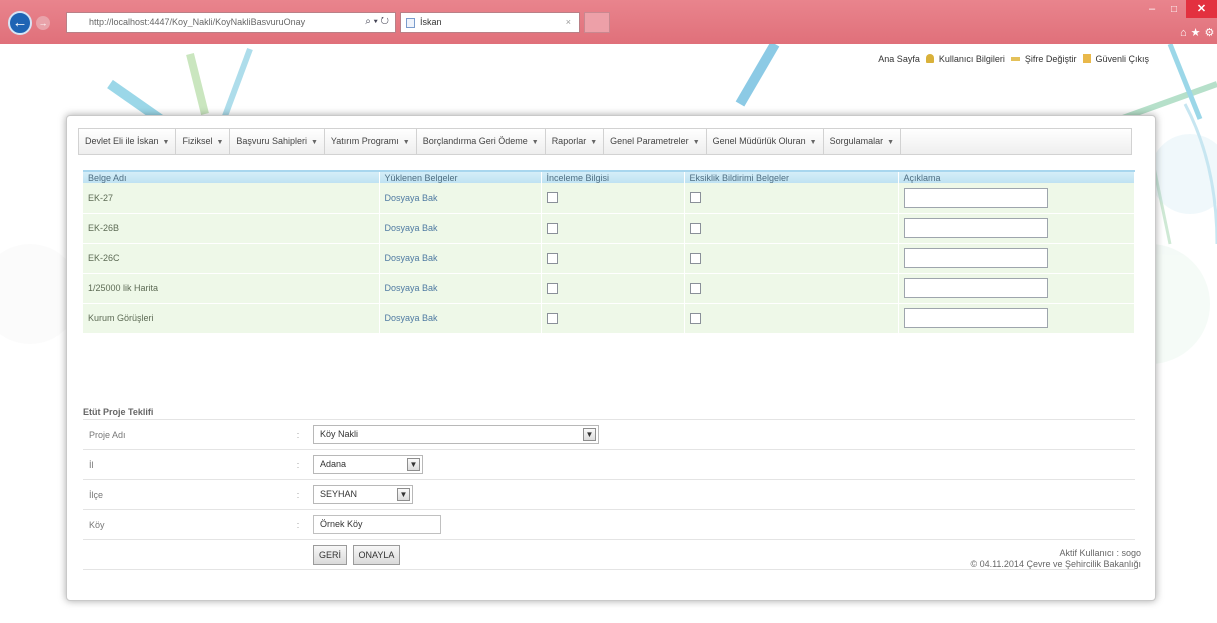 The image size is (1217, 623). I want to click on menu-sorgulamalar: Sorgulamalar ▼, so click(863, 141).